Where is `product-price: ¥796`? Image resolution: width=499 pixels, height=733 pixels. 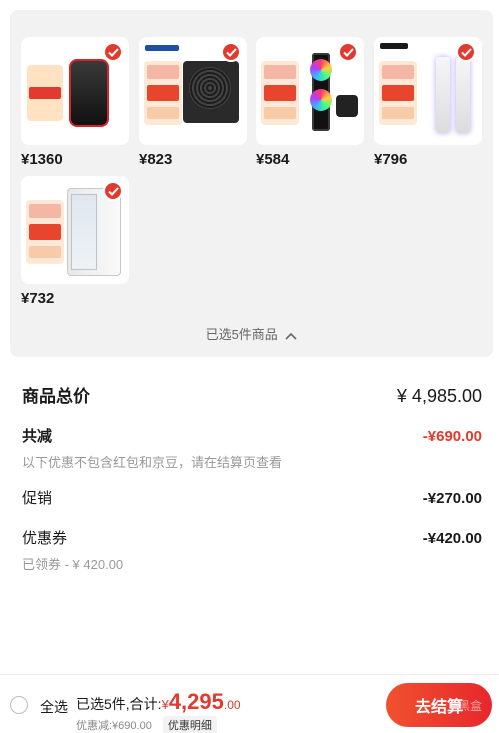
product-price: ¥796 is located at coordinates (391, 159).